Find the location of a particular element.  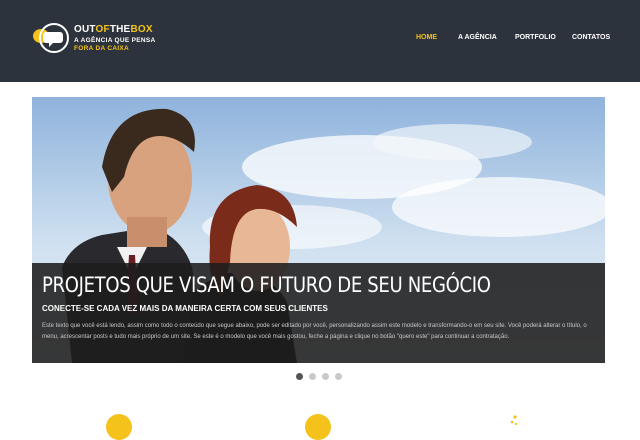

feature-3-icon is located at coordinates (514, 420).